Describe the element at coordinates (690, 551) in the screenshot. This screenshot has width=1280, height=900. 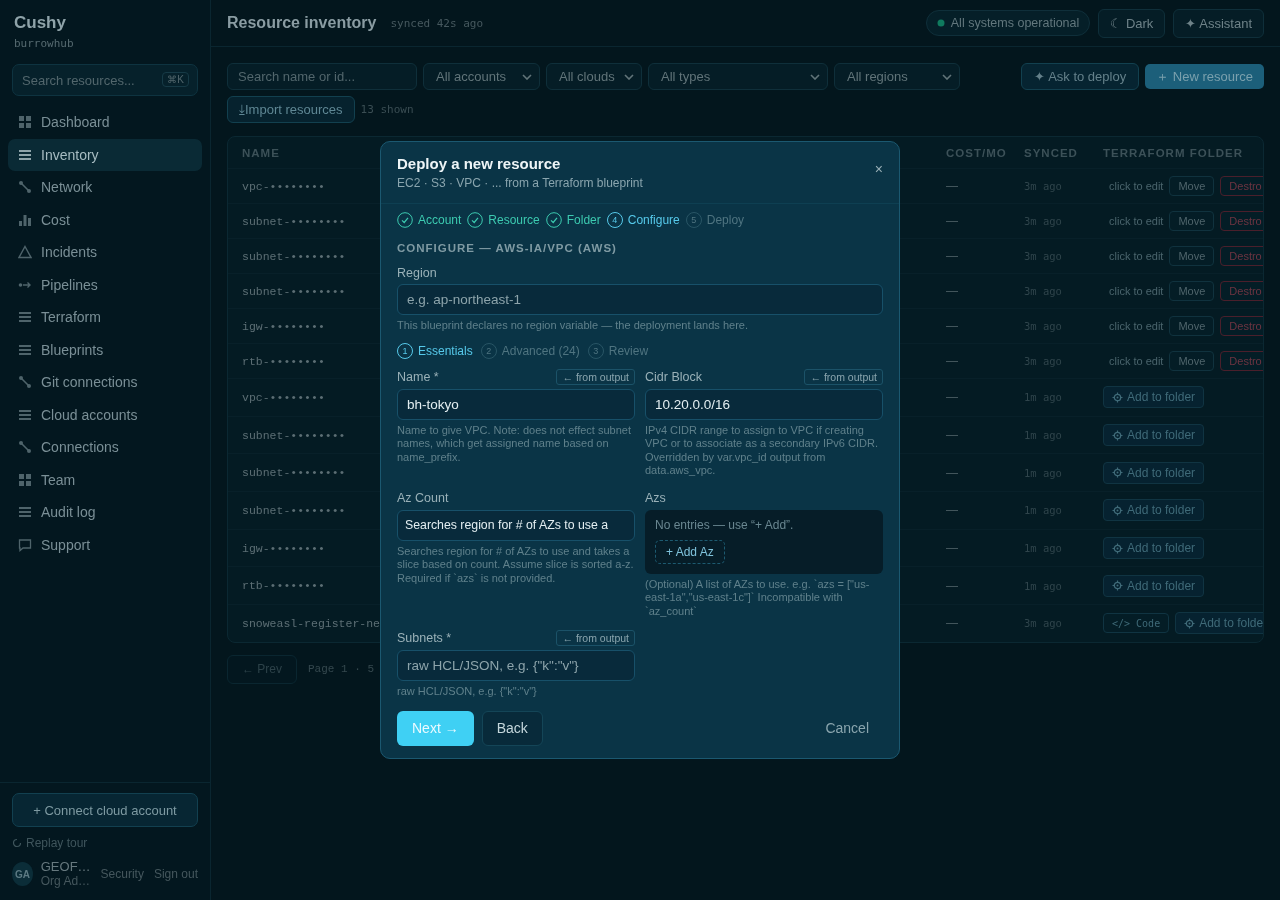
I see `add-item-button: + Add Az` at that location.